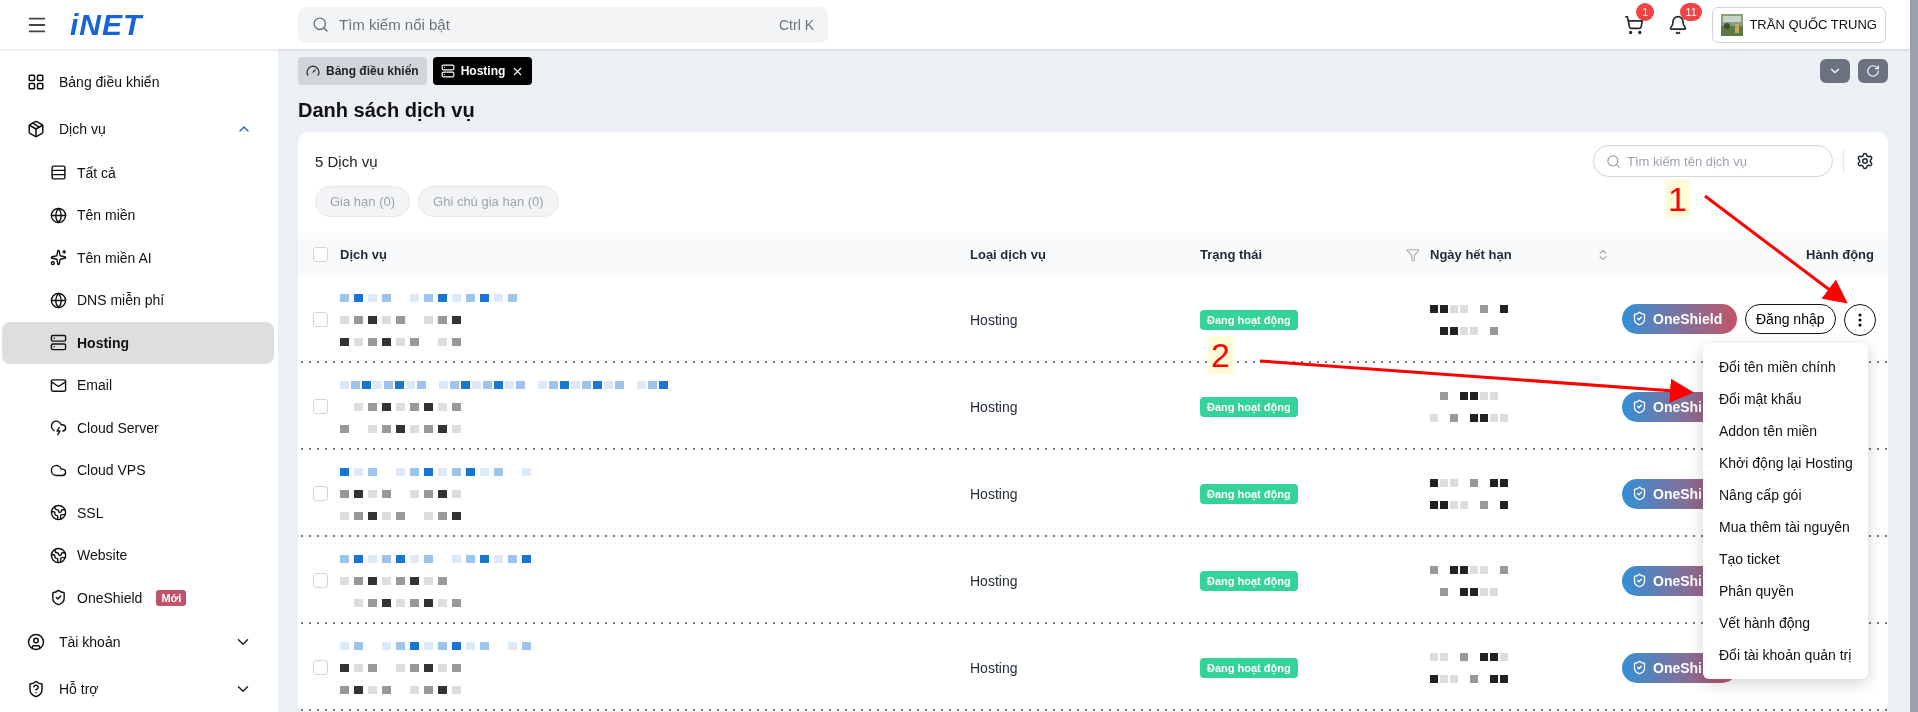  Describe the element at coordinates (138, 173) in the screenshot. I see `sidebar-subitem: Tất cả` at that location.